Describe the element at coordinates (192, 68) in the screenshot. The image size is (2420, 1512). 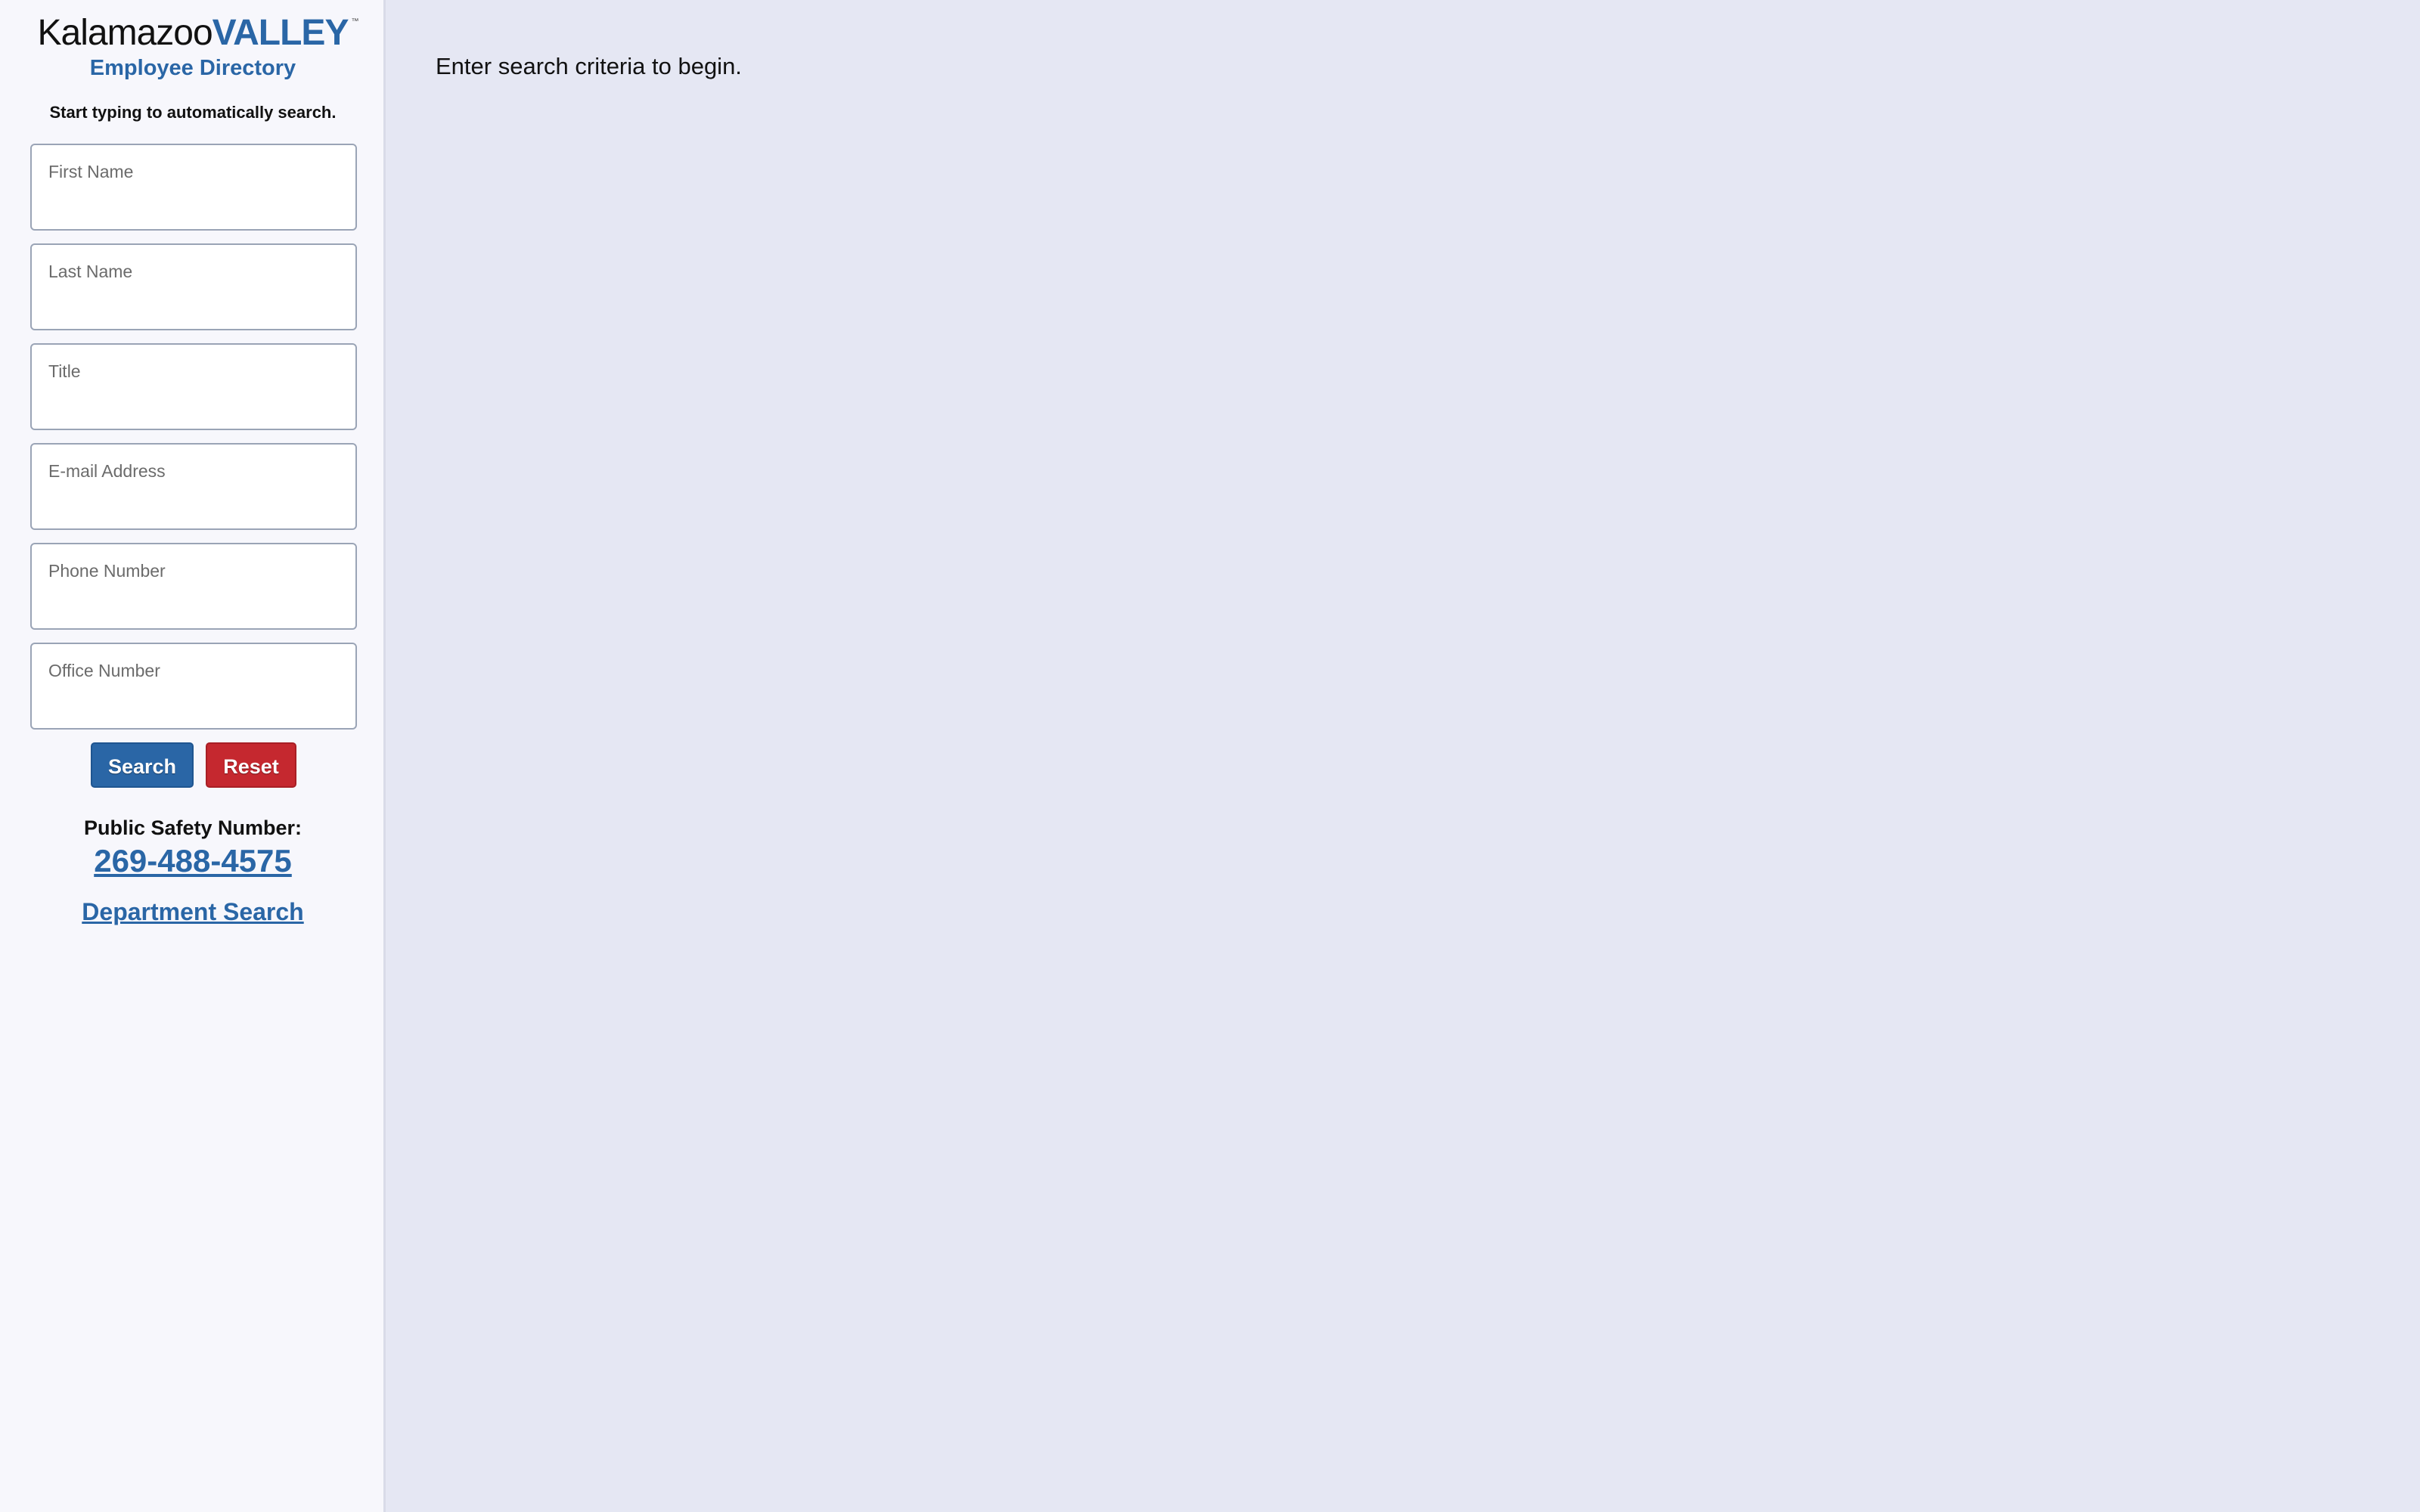
I see `page-title: Employee Directory` at that location.